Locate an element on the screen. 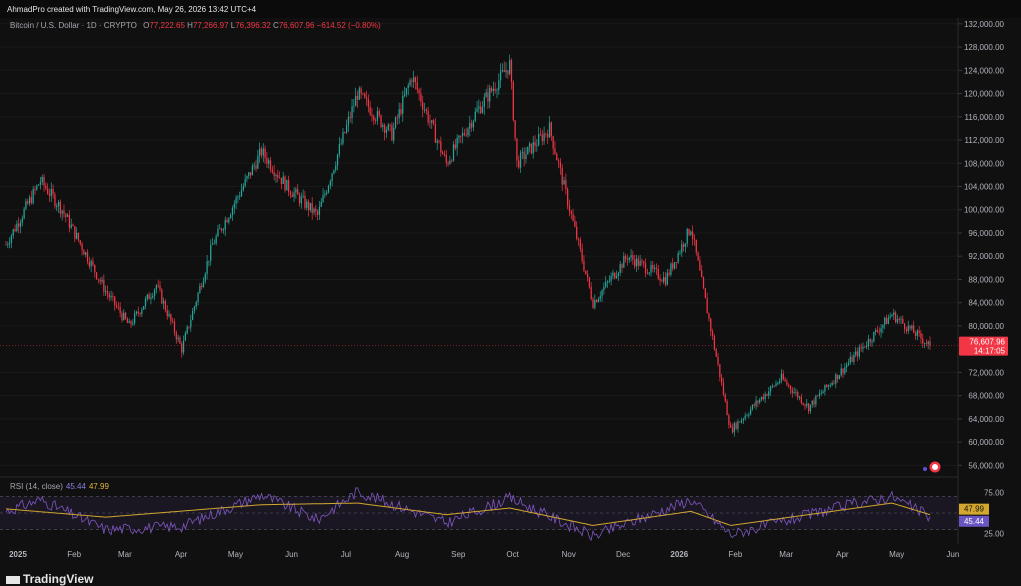 This screenshot has height=586, width=1021. rsi-ma-tag-label: 47.99 is located at coordinates (974, 509).